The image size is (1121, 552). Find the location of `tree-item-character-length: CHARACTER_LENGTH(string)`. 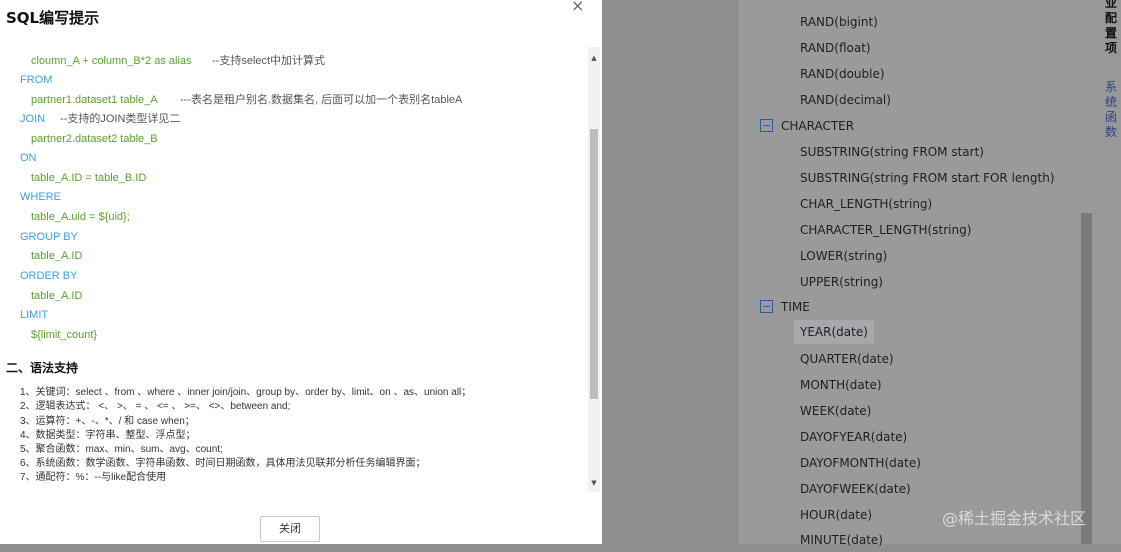

tree-item-character-length: CHARACTER_LENGTH(string) is located at coordinates (885, 230).